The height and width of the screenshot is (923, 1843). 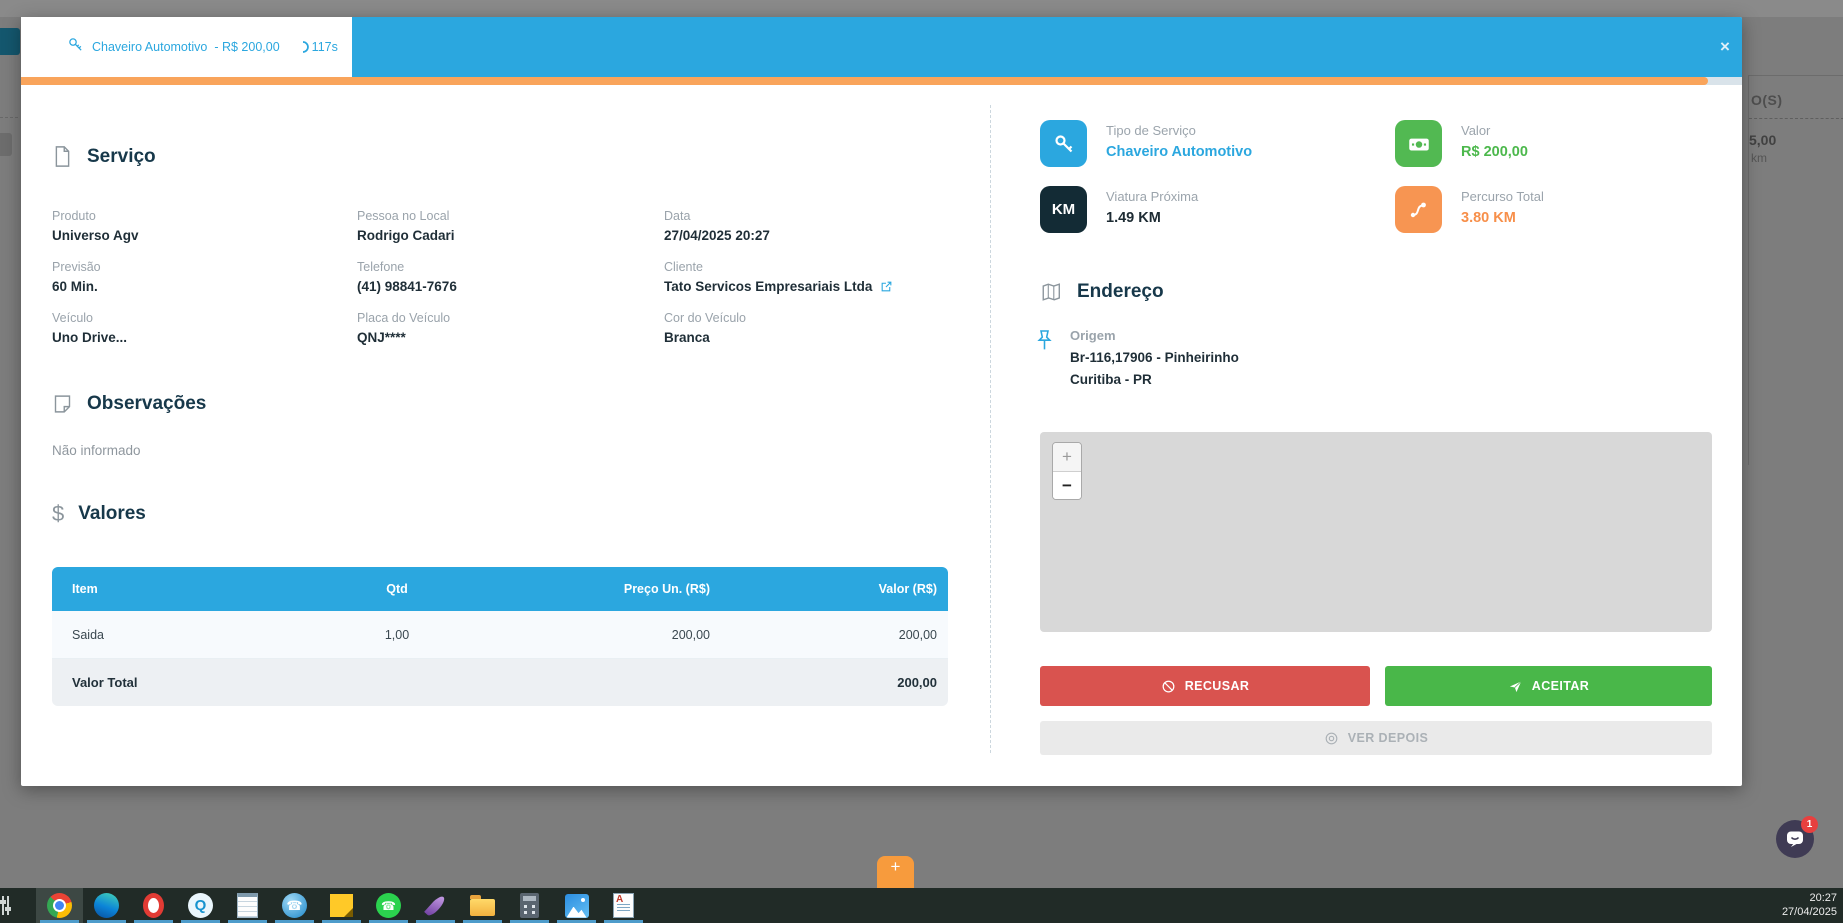 What do you see at coordinates (1093, 335) in the screenshot?
I see `origin-label: Origem` at bounding box center [1093, 335].